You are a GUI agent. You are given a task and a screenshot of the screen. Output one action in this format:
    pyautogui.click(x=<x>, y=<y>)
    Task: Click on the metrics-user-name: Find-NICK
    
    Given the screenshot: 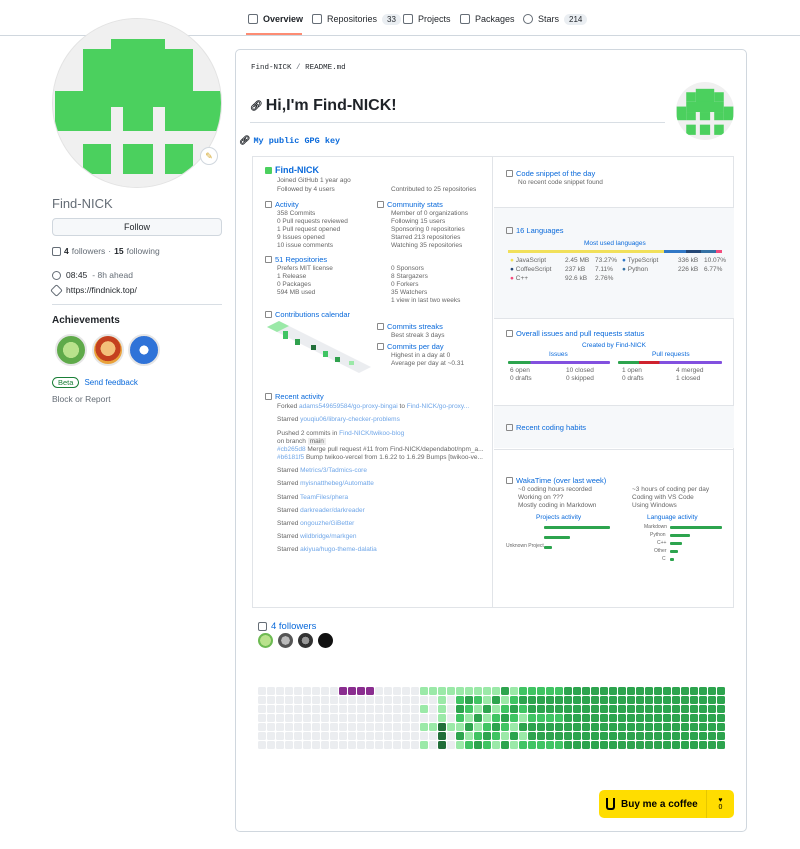 What is the action you would take?
    pyautogui.click(x=292, y=170)
    